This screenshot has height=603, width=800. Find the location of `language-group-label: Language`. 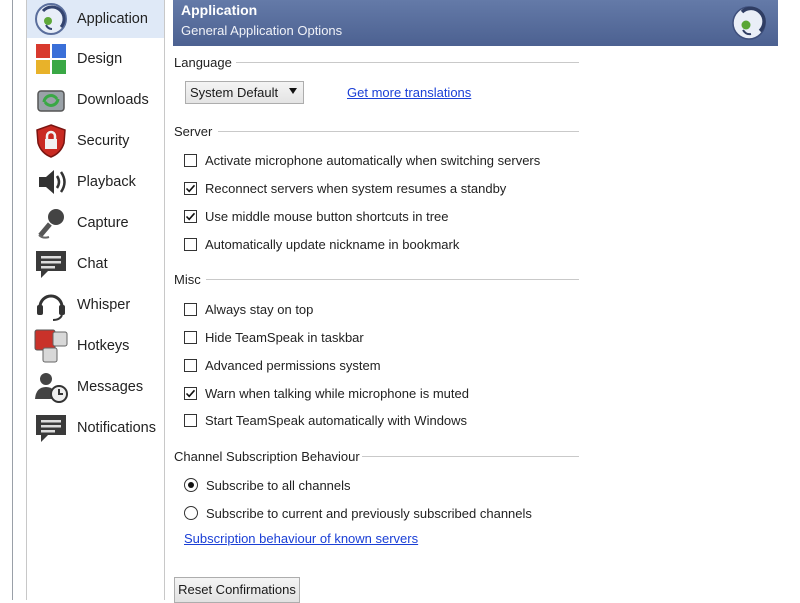

language-group-label: Language is located at coordinates (203, 62).